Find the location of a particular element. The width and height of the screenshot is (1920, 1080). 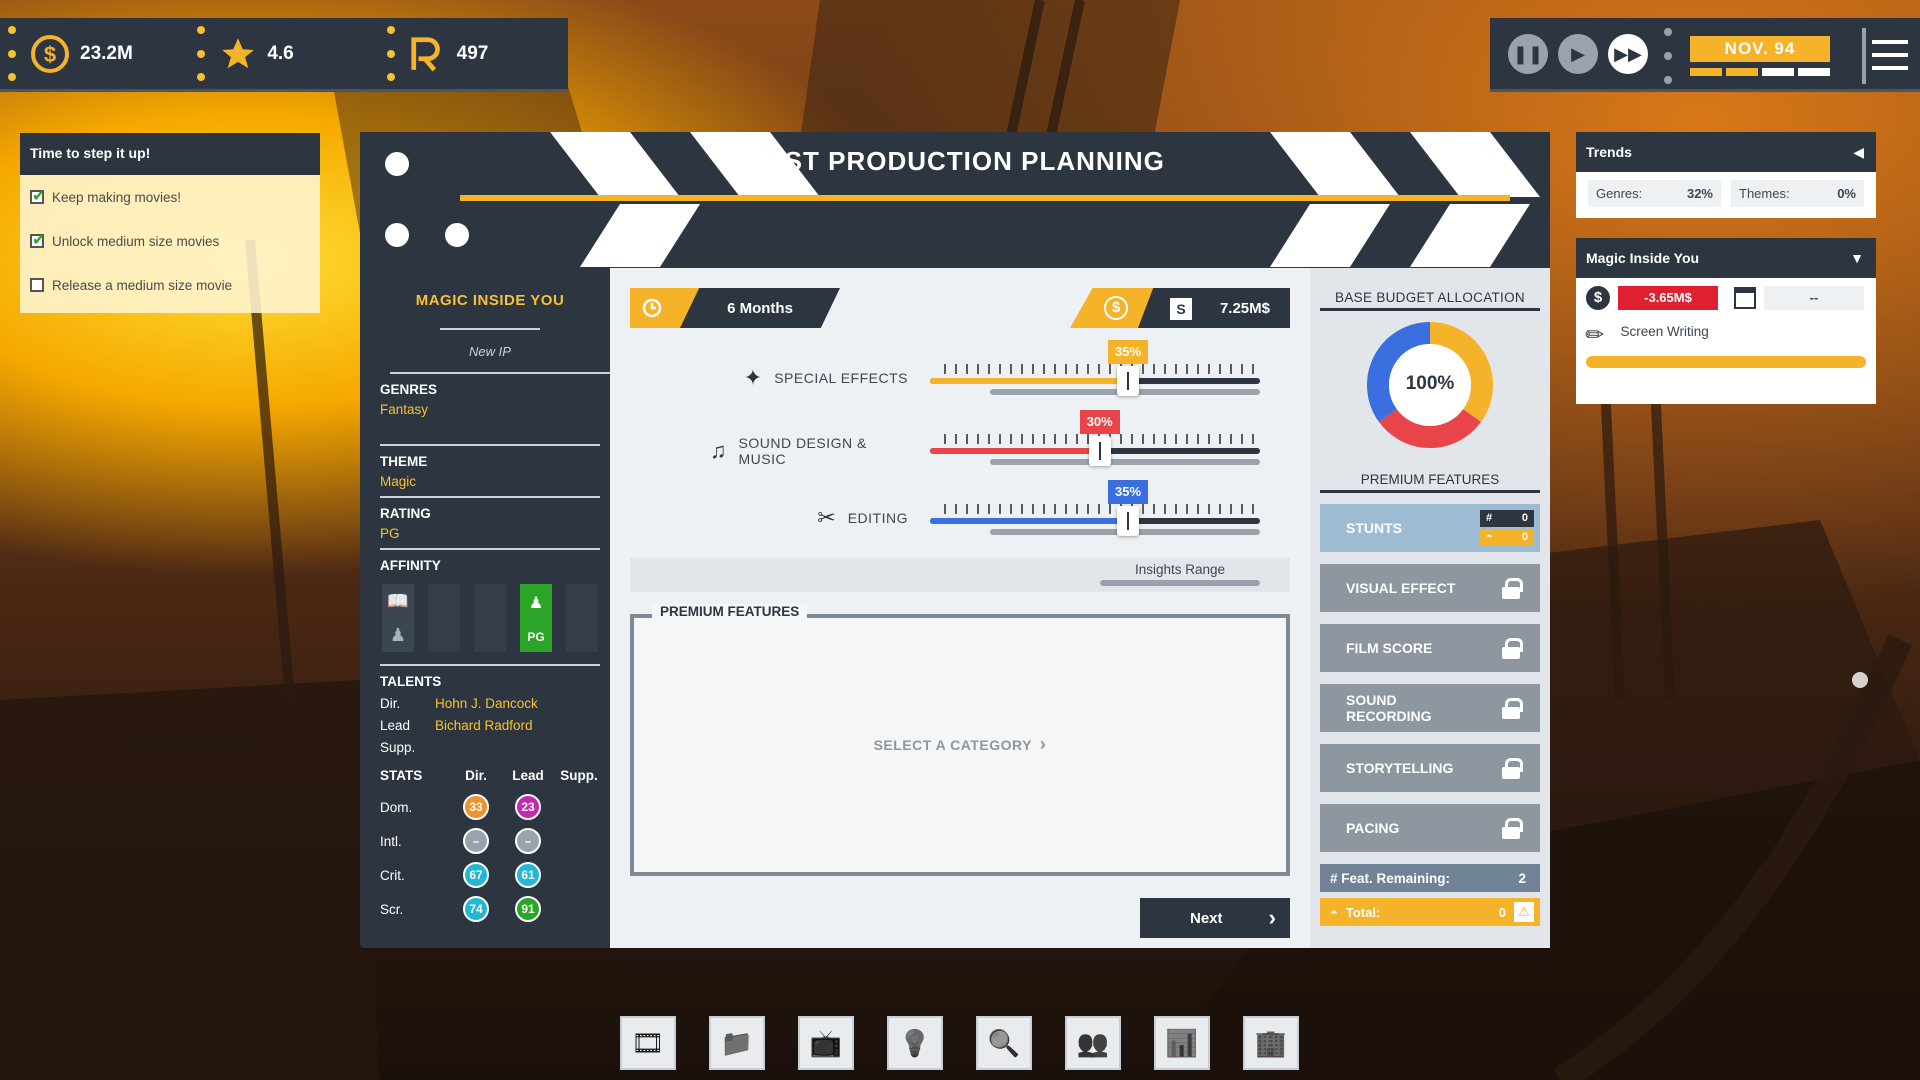

slider-label: SPECIAL EFFECTS is located at coordinates (841, 378).